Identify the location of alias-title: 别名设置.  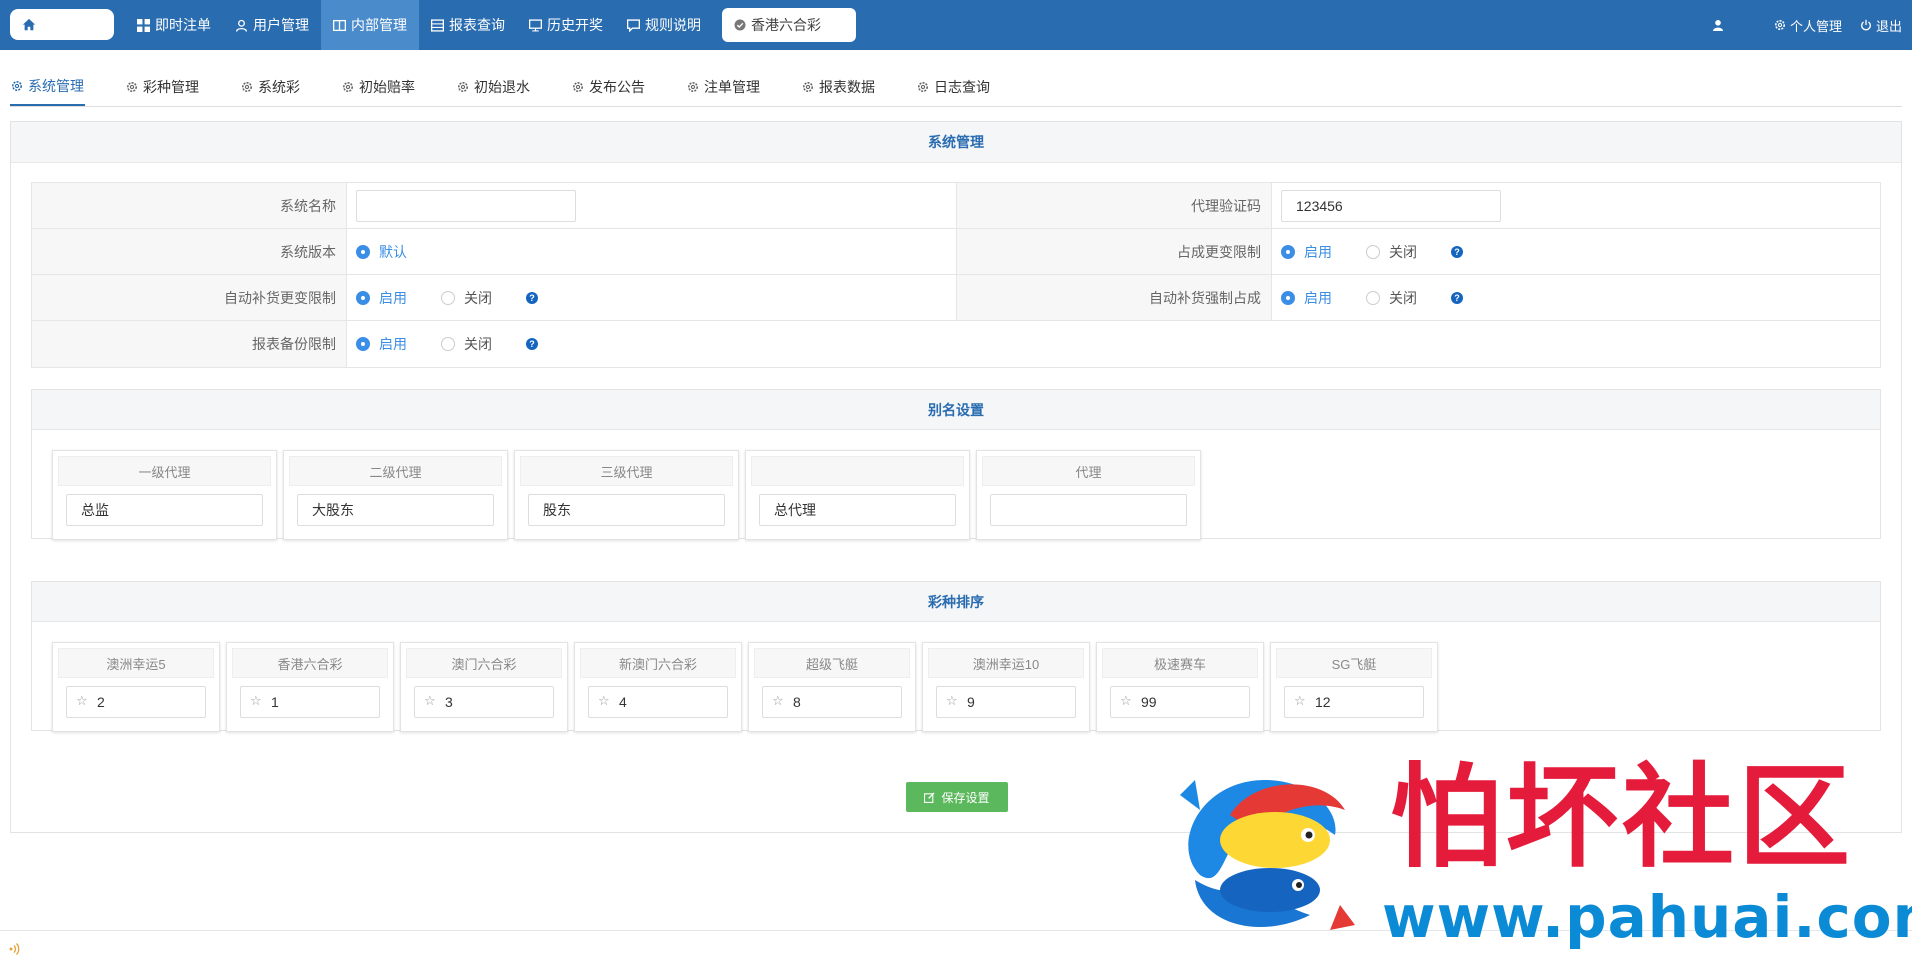
(956, 410).